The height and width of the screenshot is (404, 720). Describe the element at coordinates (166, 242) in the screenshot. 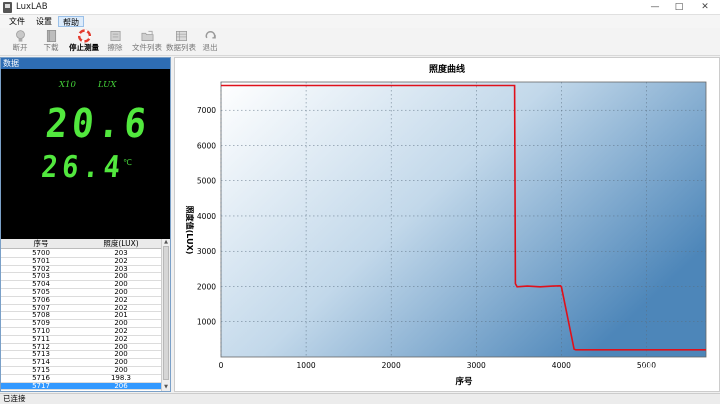

I see `scroll-up-arrow: ▲` at that location.